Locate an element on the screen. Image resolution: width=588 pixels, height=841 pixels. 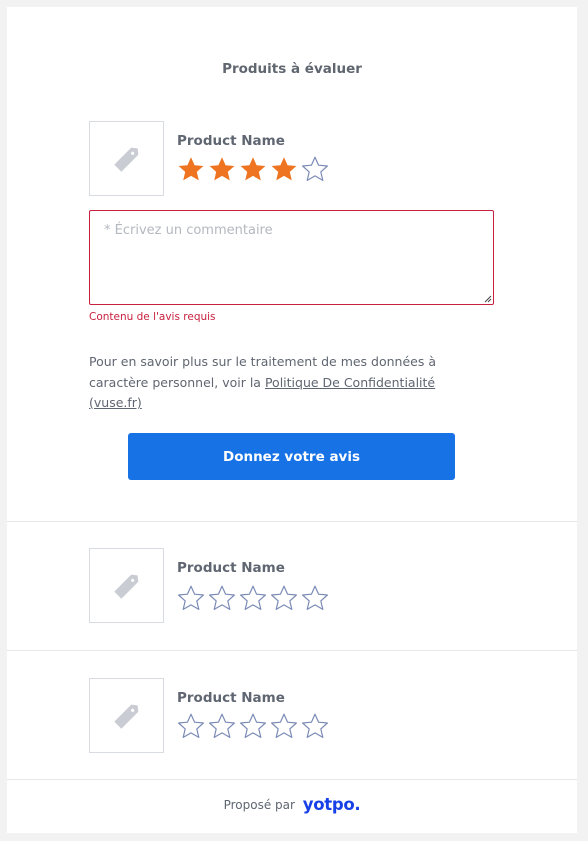
yotpo-logo: yotpo. is located at coordinates (332, 804).